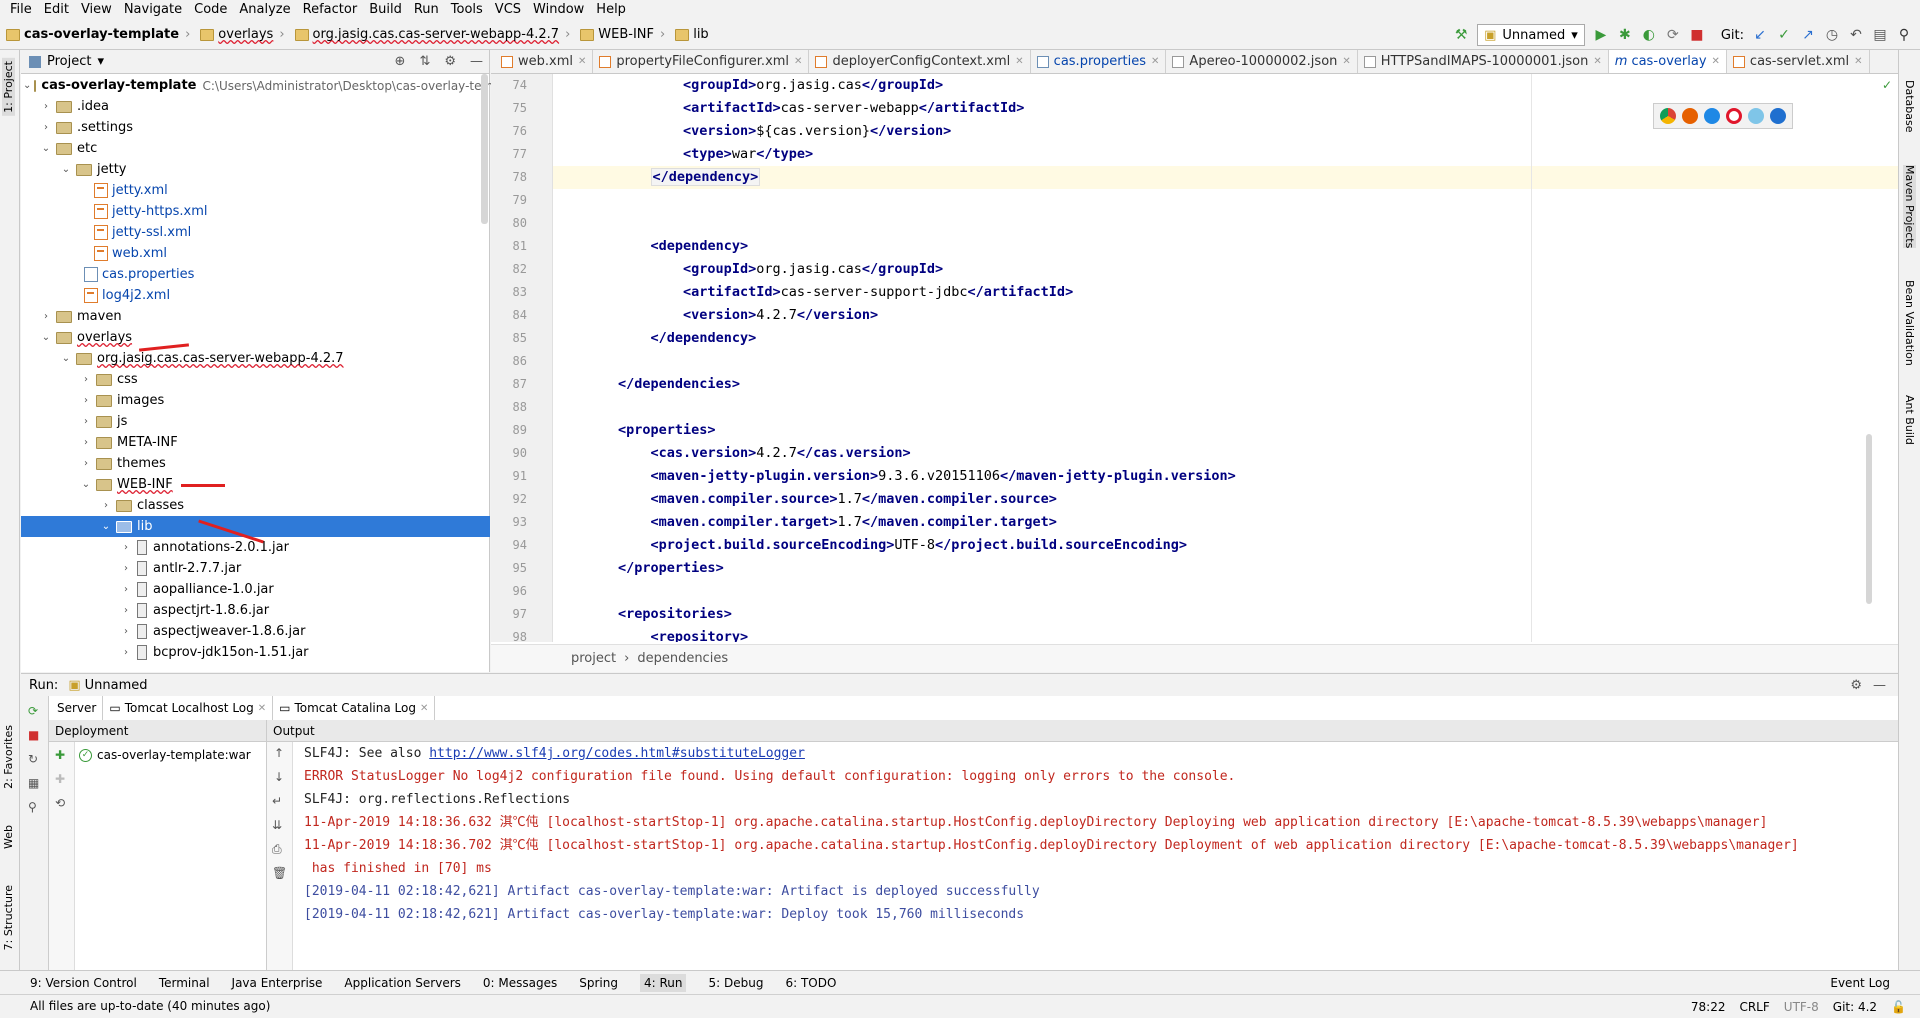 This screenshot has width=1920, height=1018. Describe the element at coordinates (625, 34) in the screenshot. I see `breadcrumb-web-inf: WEB-INF ›` at that location.